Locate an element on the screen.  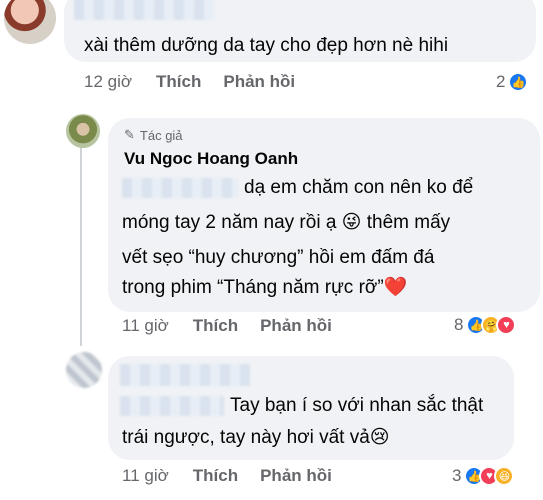
pencil-icon: ✎ is located at coordinates (129, 134).